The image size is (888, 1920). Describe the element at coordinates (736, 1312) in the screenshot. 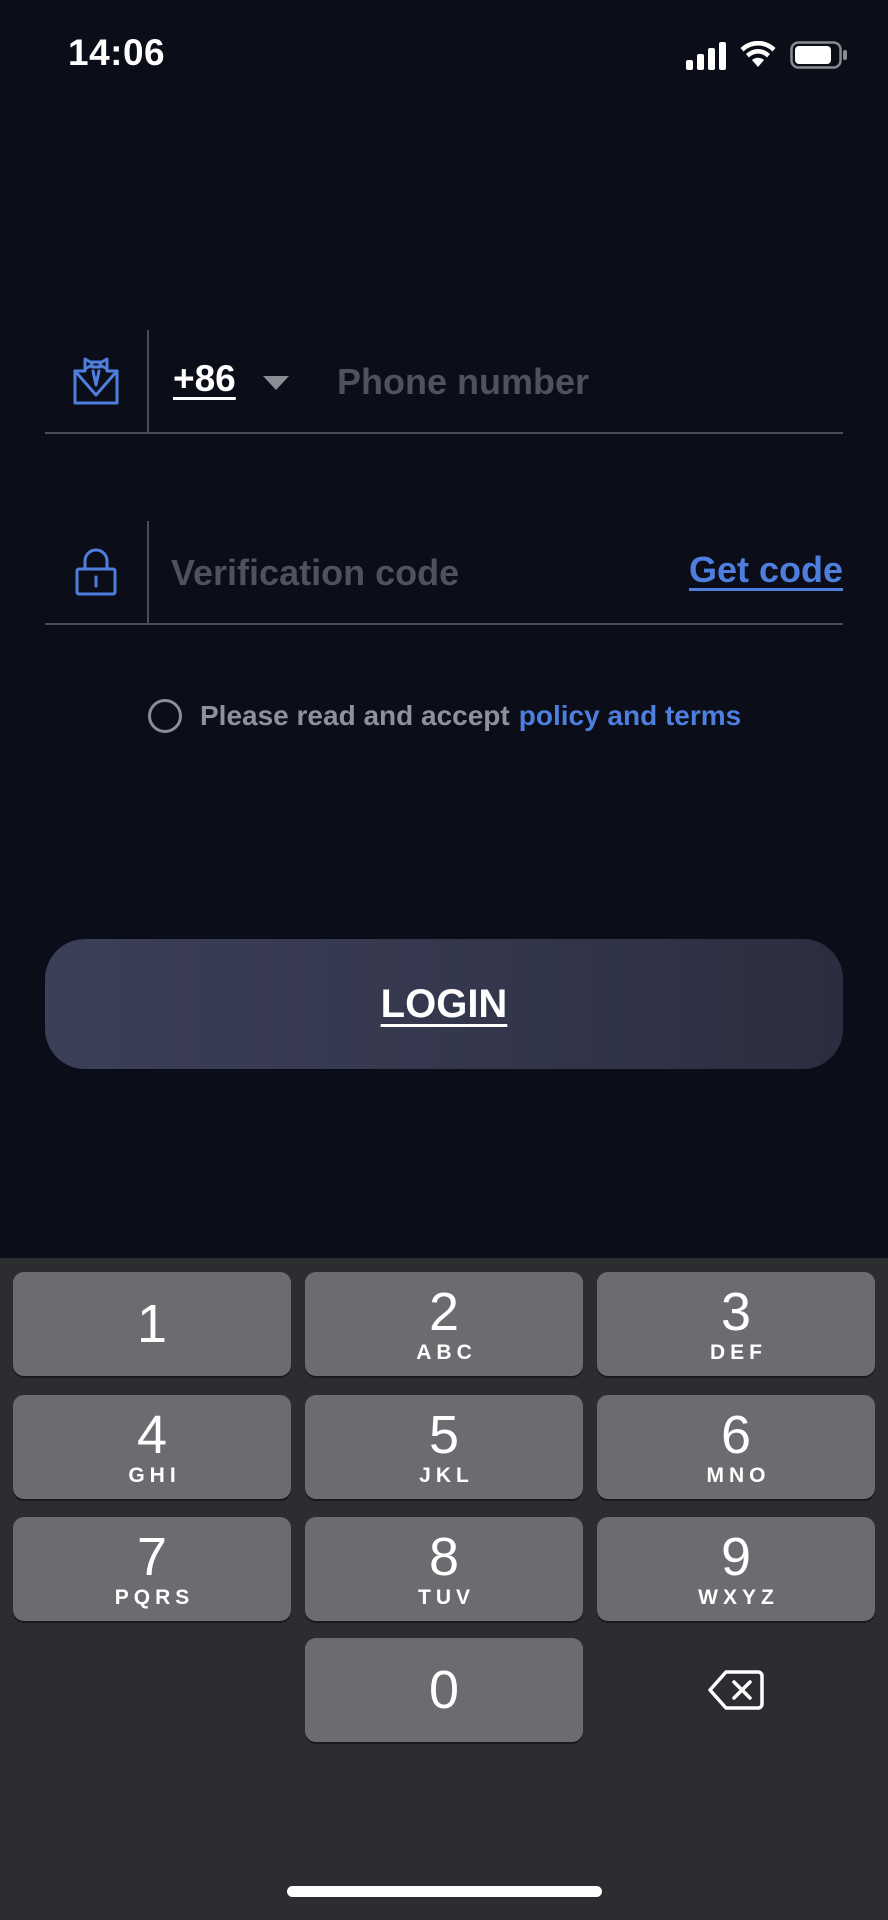

I see `key-digit: 3` at that location.